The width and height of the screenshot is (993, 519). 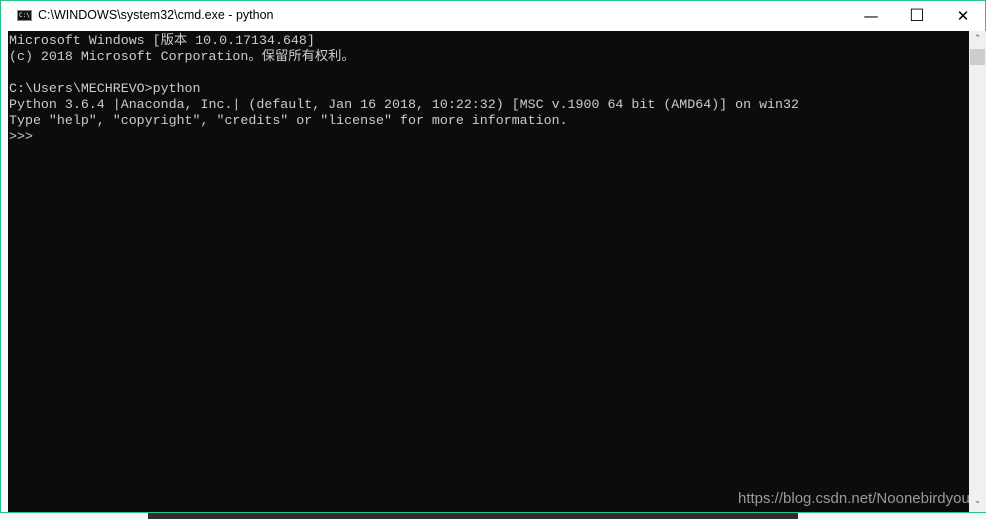 What do you see at coordinates (977, 271) in the screenshot?
I see `vertical-scrollbar: ⌃ ⌄` at bounding box center [977, 271].